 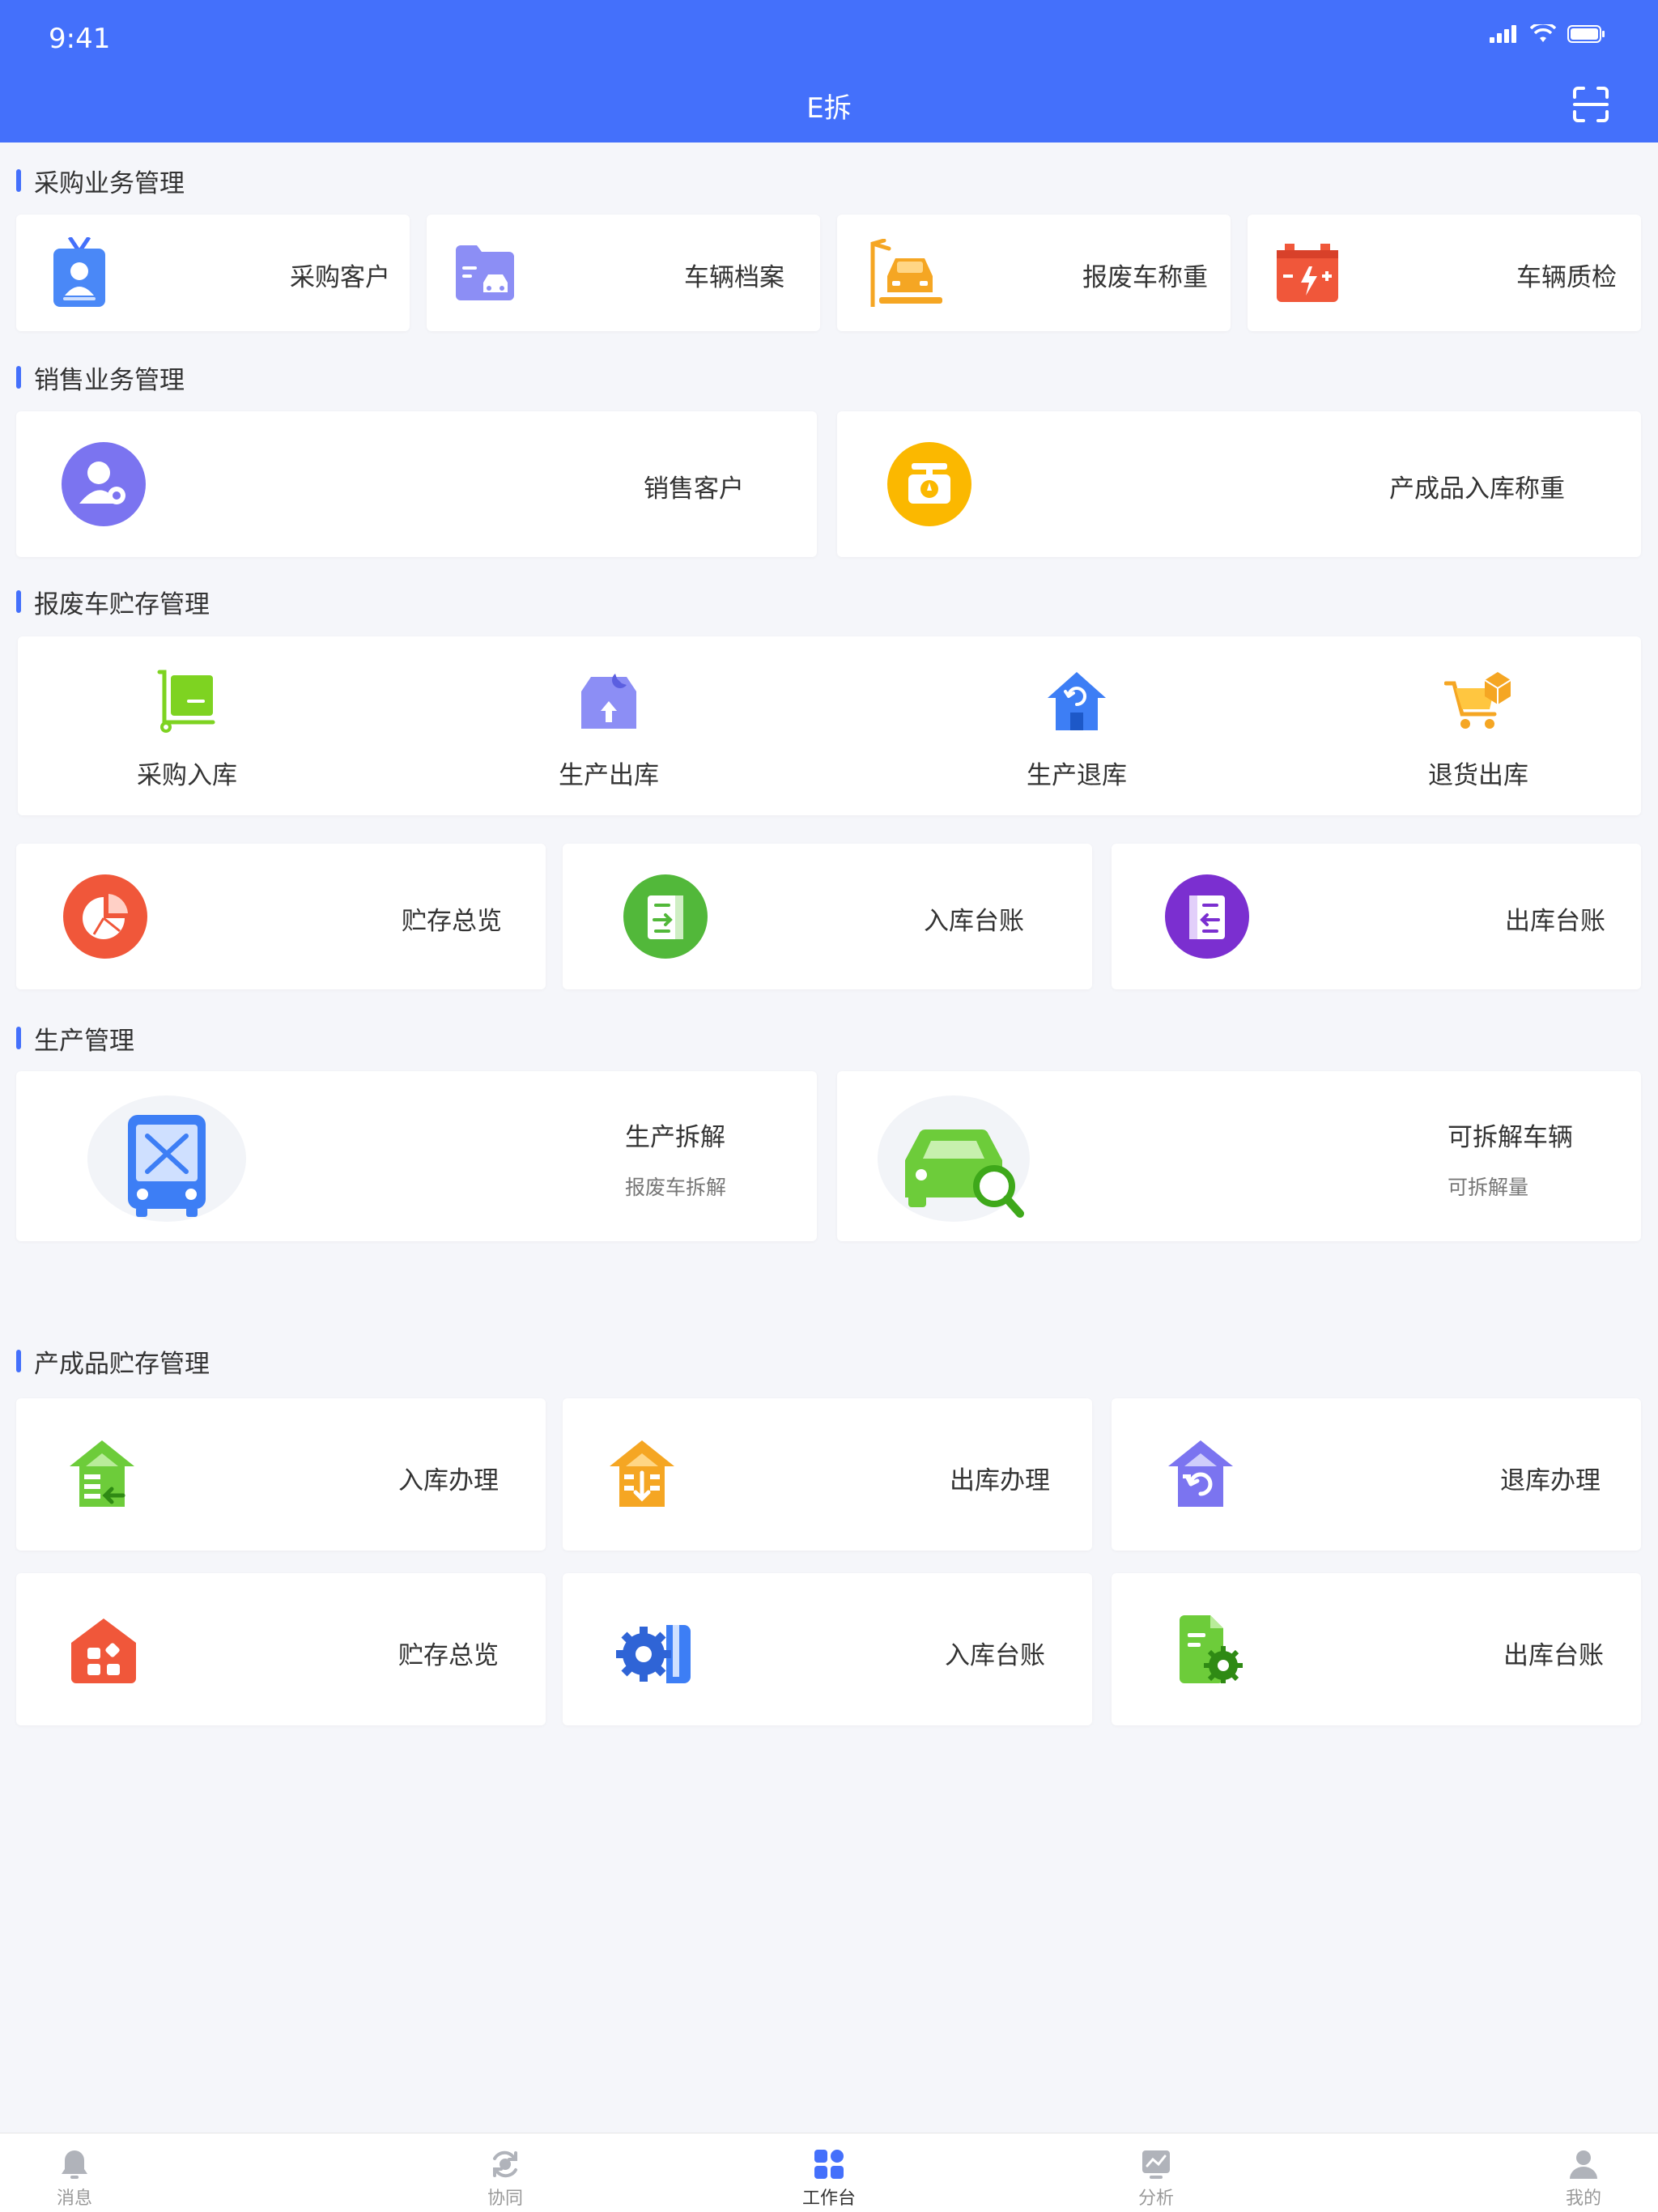 What do you see at coordinates (1503, 34) in the screenshot?
I see `signal-icon` at bounding box center [1503, 34].